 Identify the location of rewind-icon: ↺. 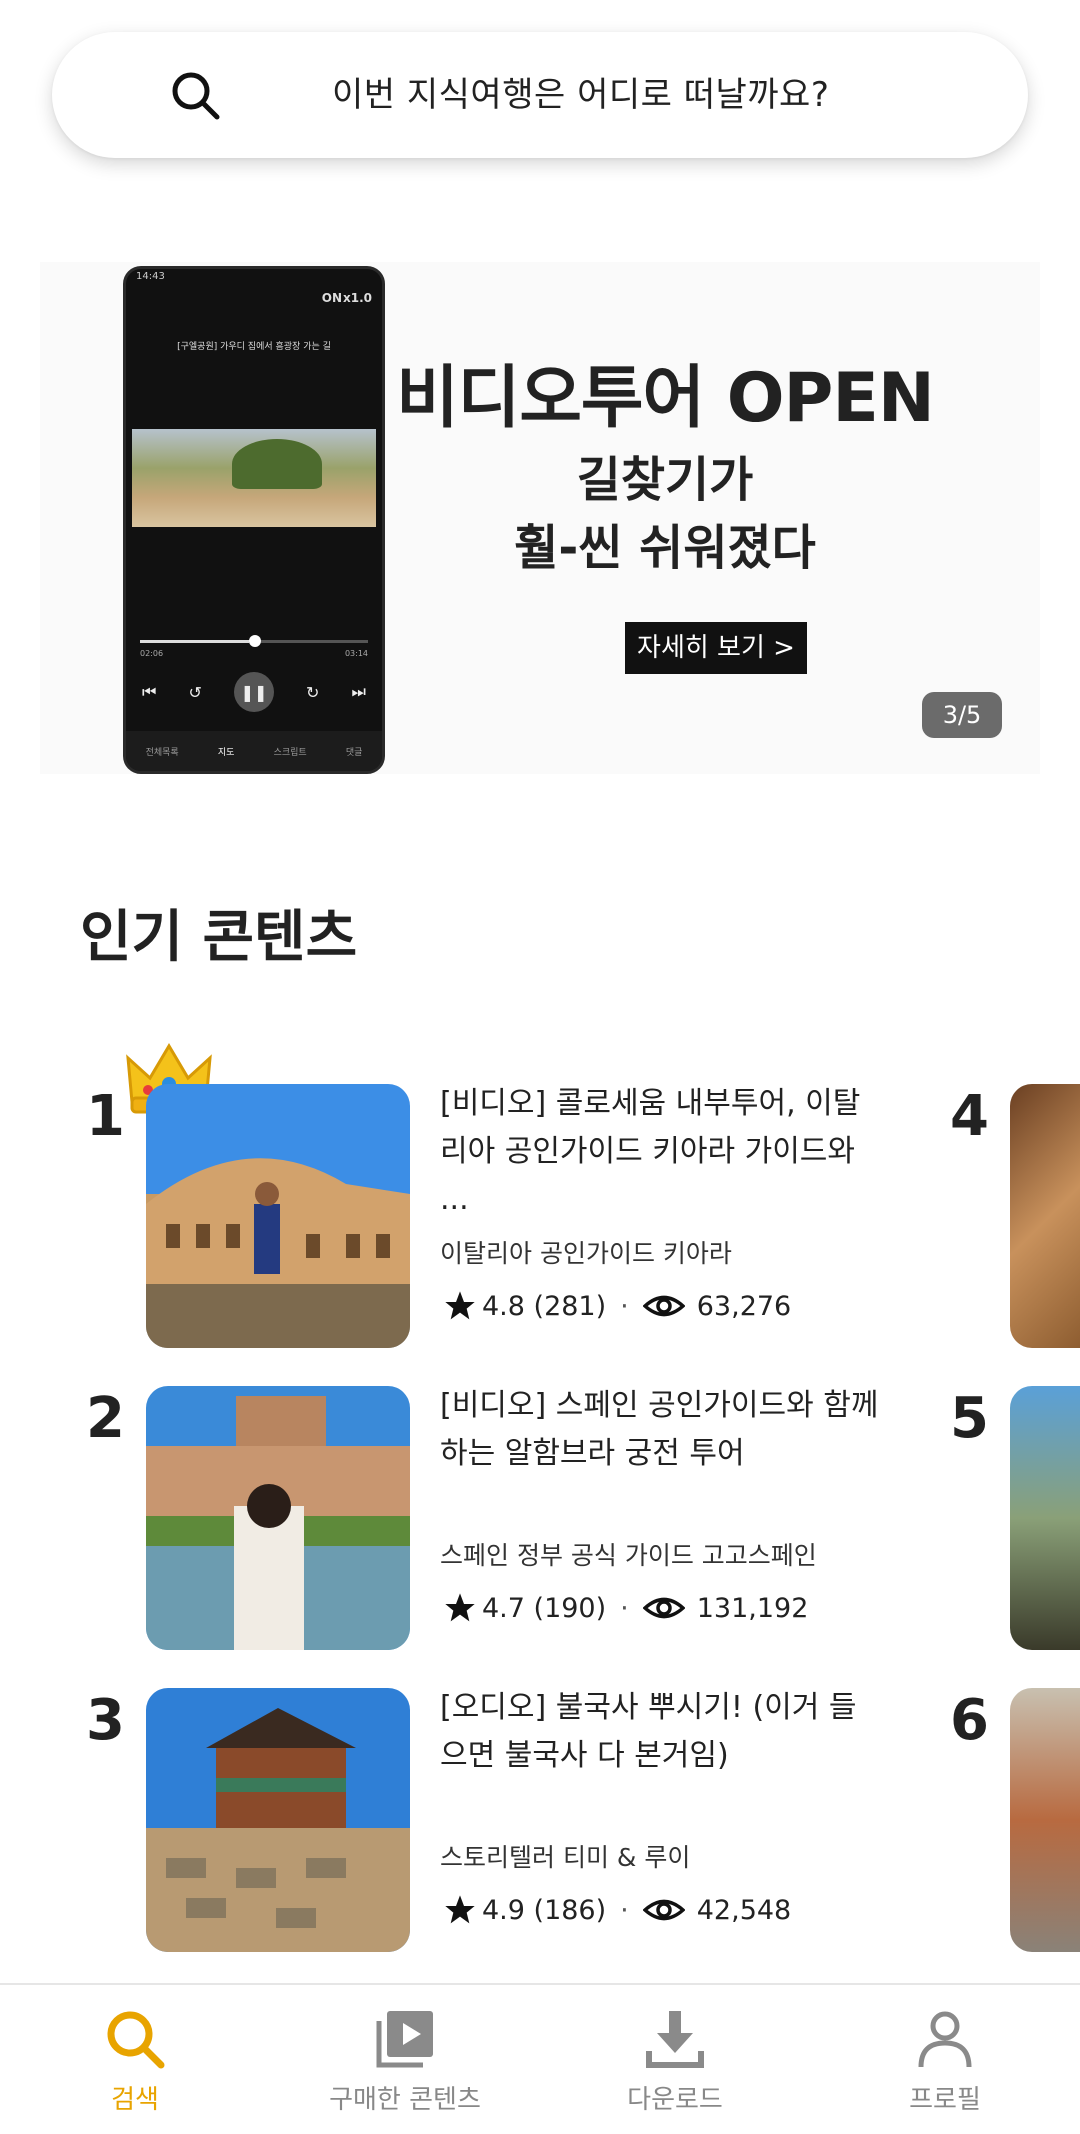
(195, 692).